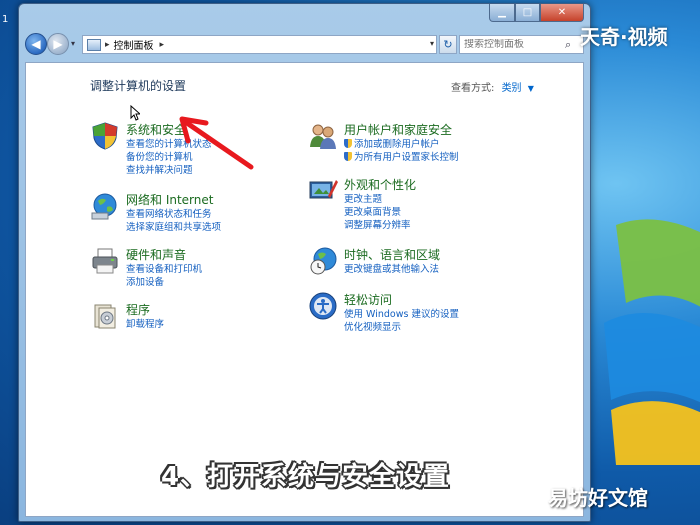 The width and height of the screenshot is (700, 525). I want to click on ease-of-access-icon, so click(323, 306).